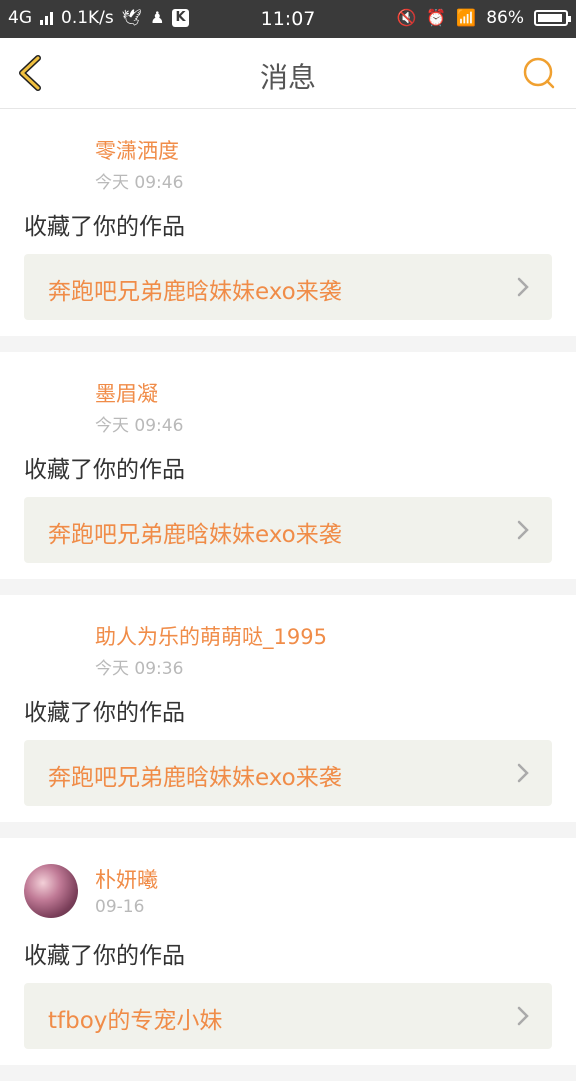 Image resolution: width=576 pixels, height=1081 pixels. What do you see at coordinates (120, 907) in the screenshot?
I see `timestamp: 09-16` at bounding box center [120, 907].